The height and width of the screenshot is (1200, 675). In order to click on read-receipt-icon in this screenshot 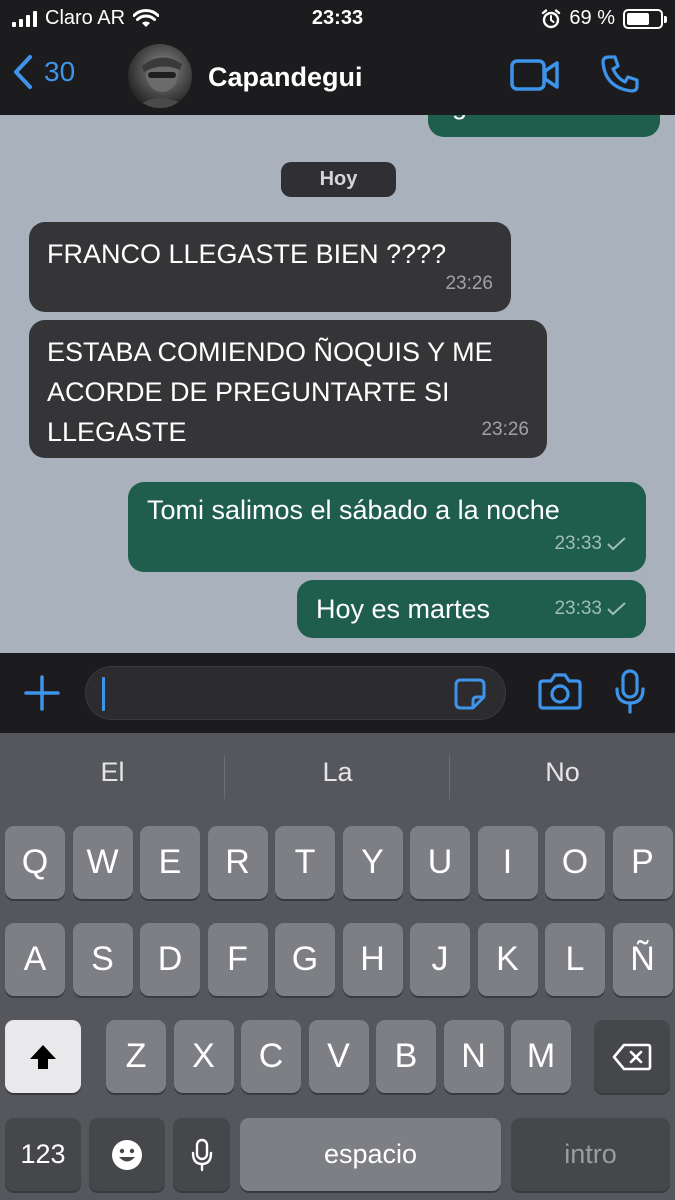, I will do `click(624, 115)`.